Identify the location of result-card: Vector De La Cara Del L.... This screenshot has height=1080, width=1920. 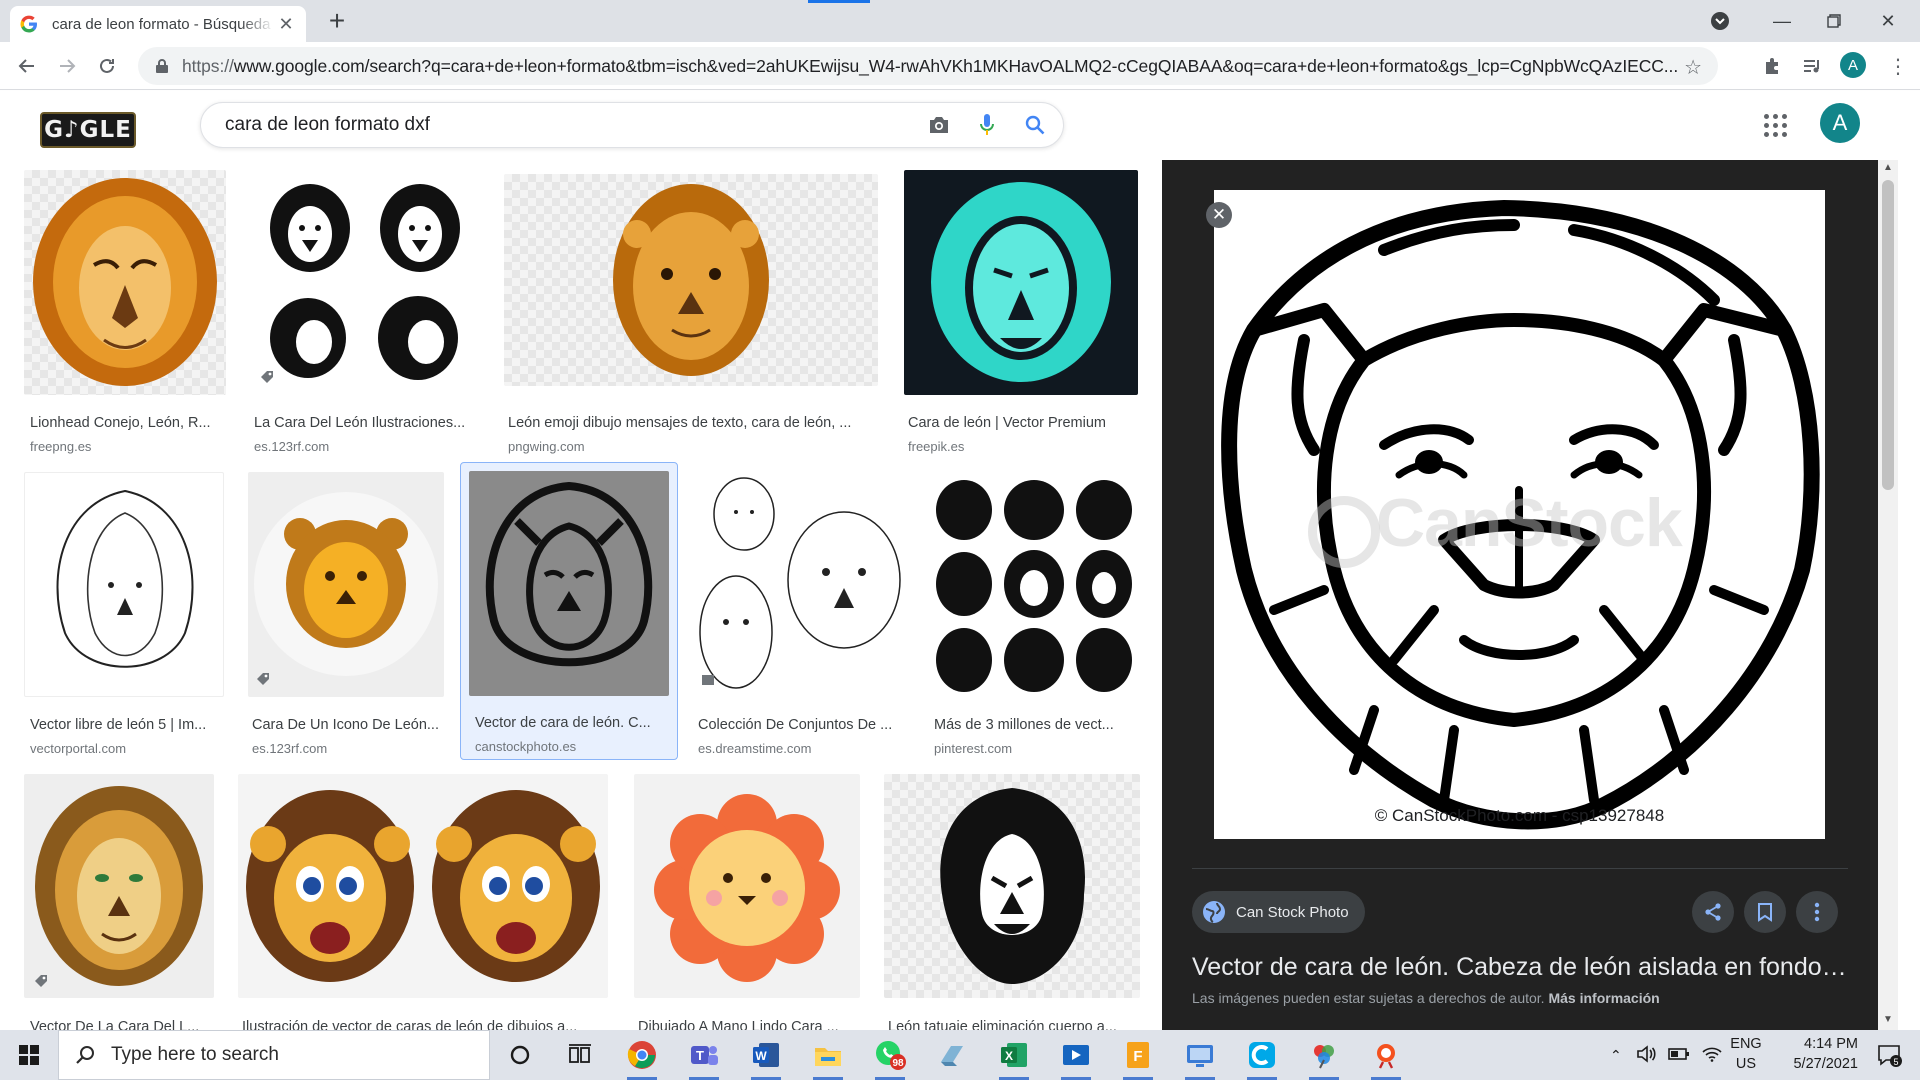
(119, 902).